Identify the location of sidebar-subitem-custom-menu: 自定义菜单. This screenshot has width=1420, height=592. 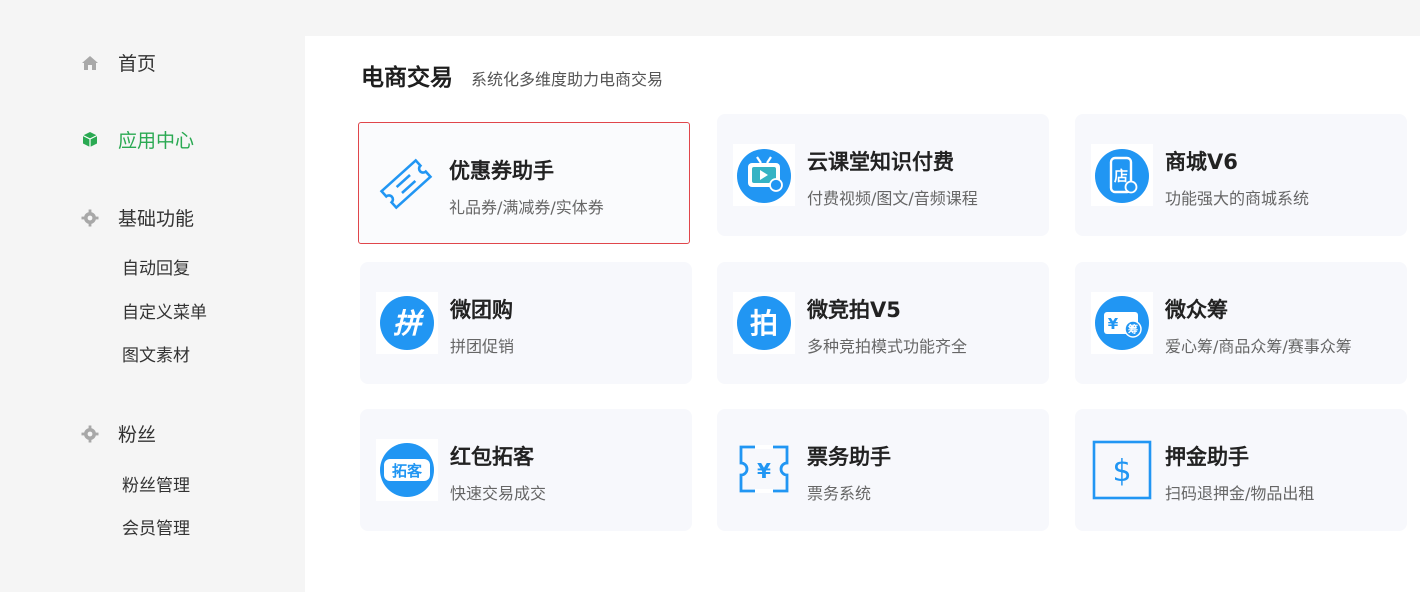
(164, 310).